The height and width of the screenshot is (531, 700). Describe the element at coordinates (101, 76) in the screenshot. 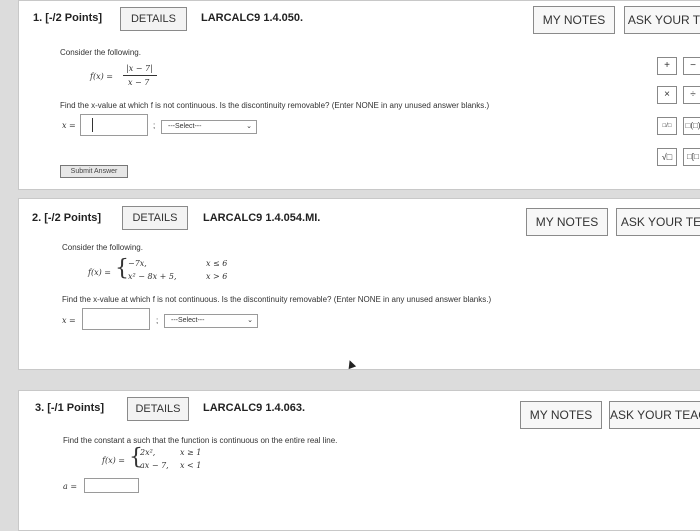

I see `question-1-function-label: f(x) =` at that location.